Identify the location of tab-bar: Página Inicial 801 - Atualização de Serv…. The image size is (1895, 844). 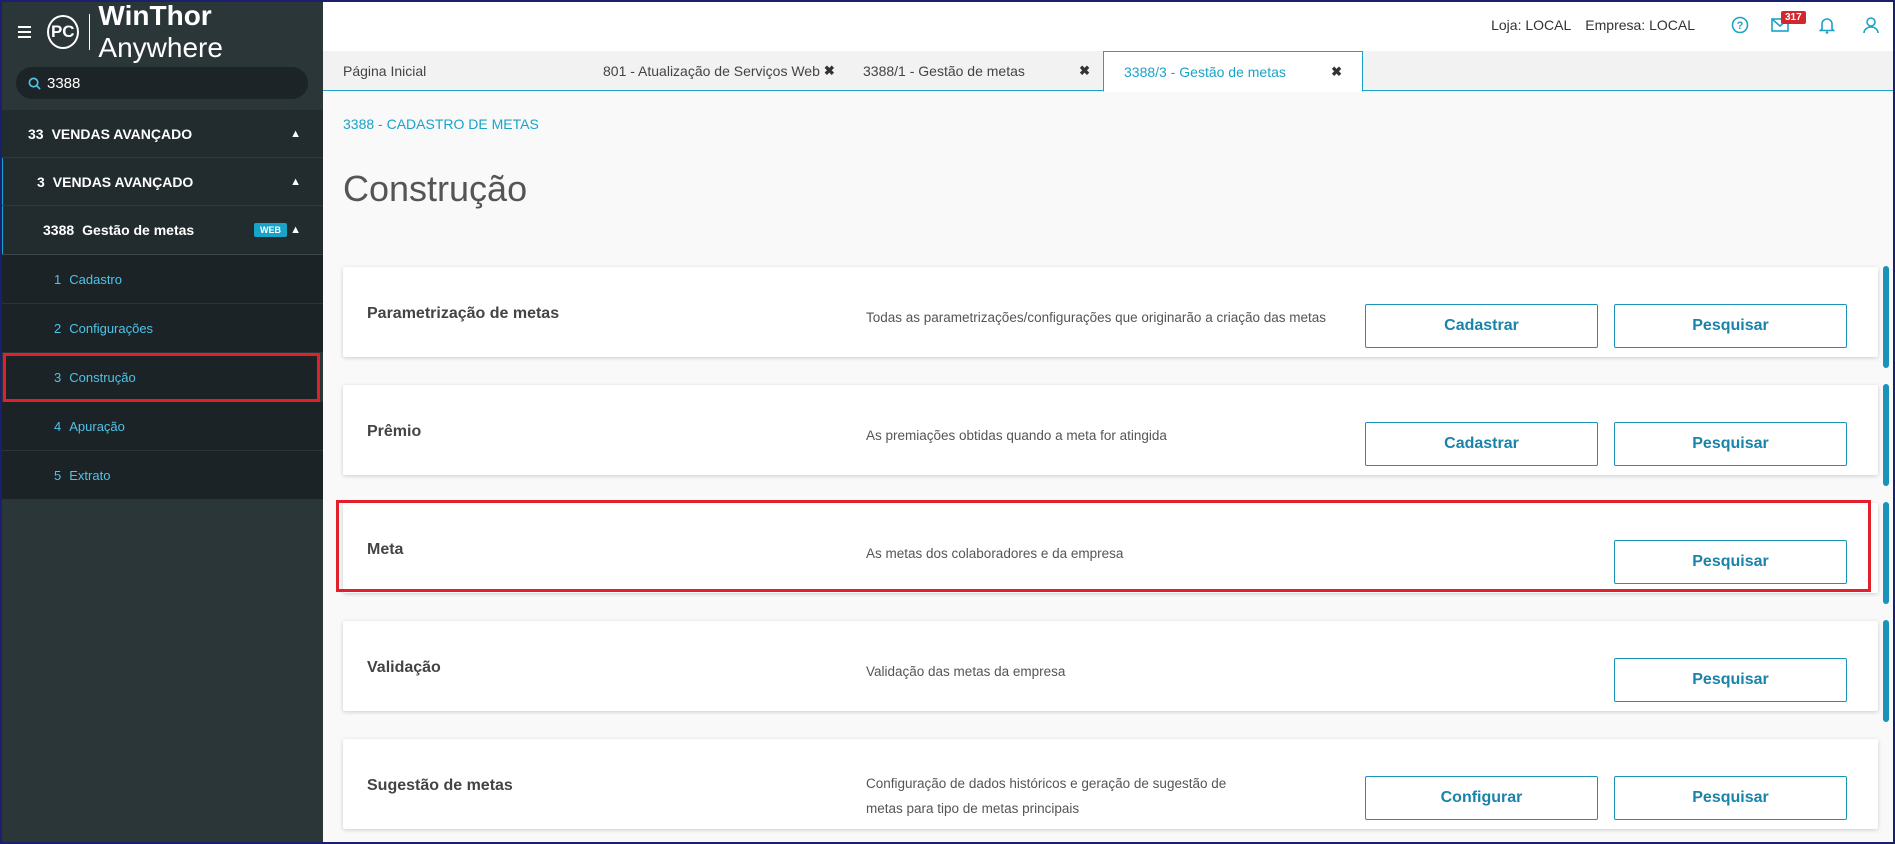
(1109, 71).